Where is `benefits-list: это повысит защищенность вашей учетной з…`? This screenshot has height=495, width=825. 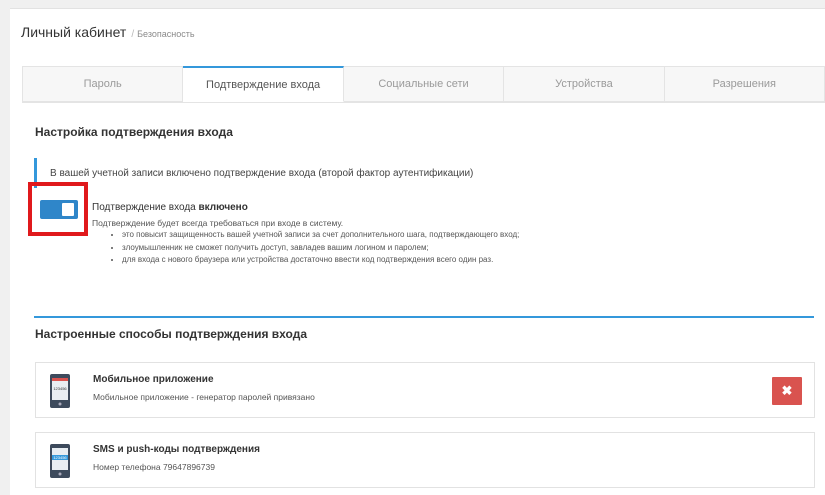
benefits-list: это повысит защищенность вашей учетной з… is located at coordinates (314, 248).